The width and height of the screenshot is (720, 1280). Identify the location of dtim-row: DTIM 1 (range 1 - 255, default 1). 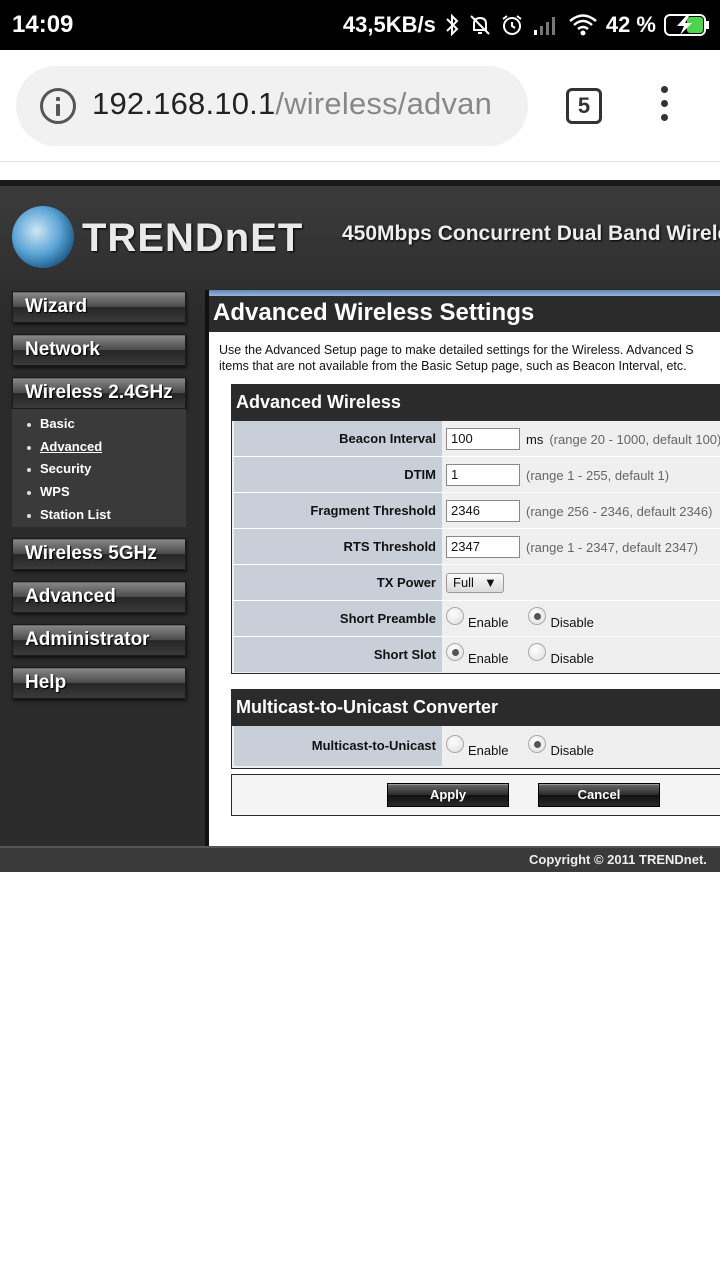
(476, 475).